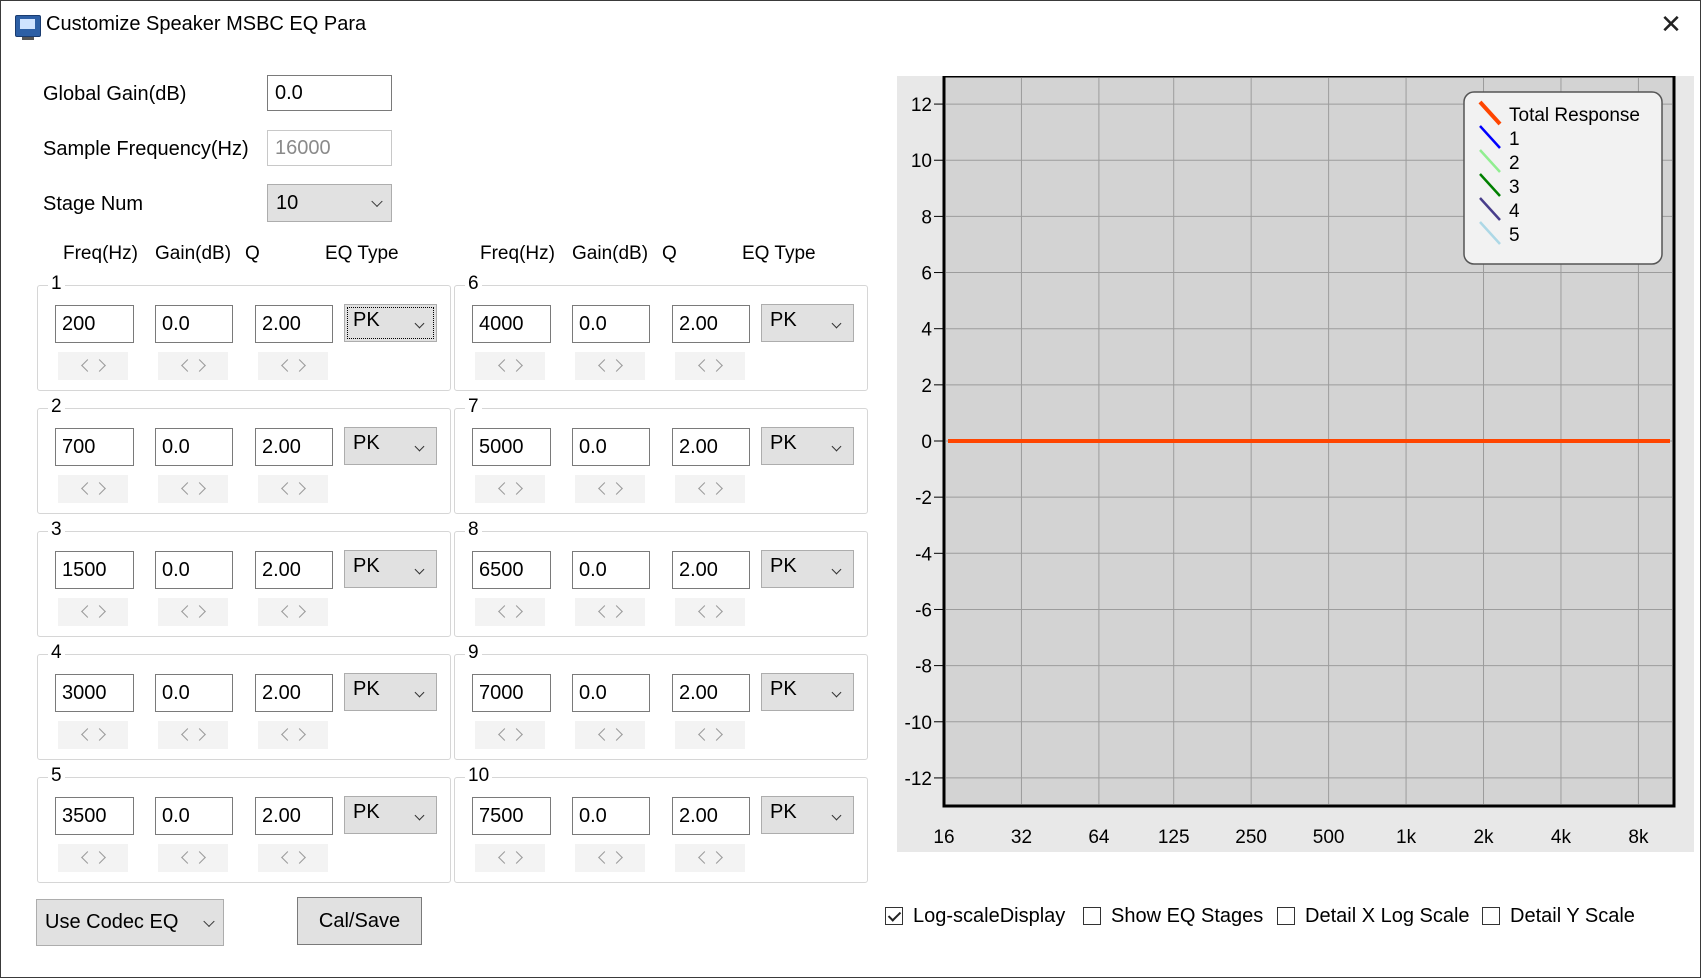  What do you see at coordinates (511, 570) in the screenshot?
I see `freq-input: 6500` at bounding box center [511, 570].